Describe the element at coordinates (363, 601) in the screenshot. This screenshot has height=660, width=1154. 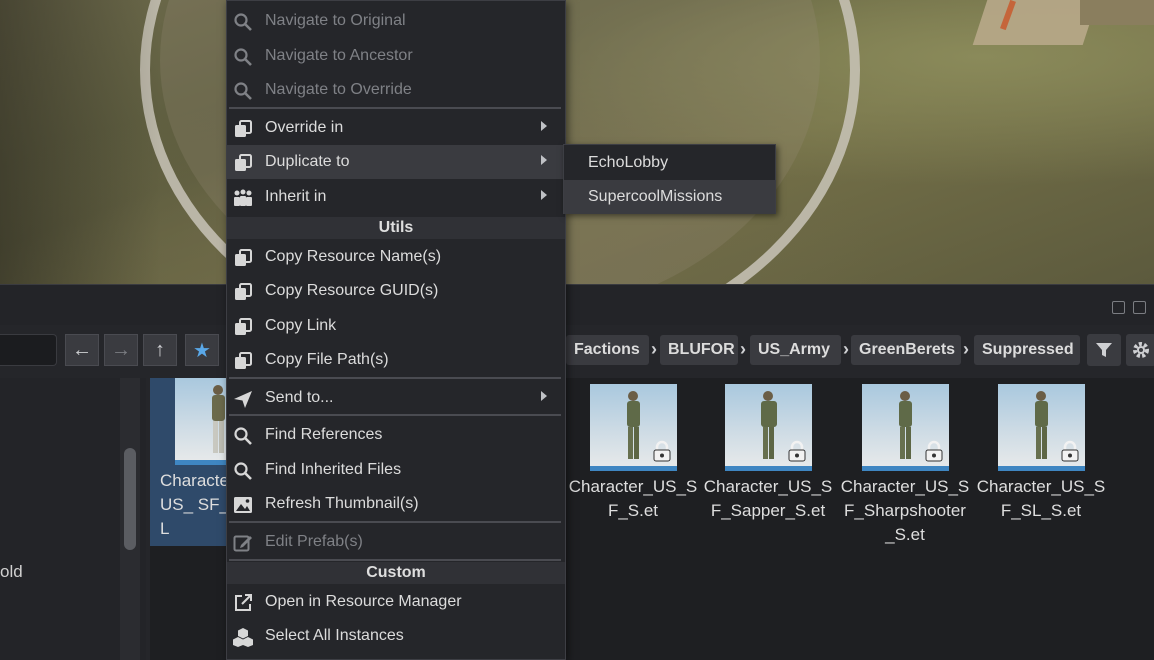
I see `menu-item-label: Open in Resource Manager` at that location.